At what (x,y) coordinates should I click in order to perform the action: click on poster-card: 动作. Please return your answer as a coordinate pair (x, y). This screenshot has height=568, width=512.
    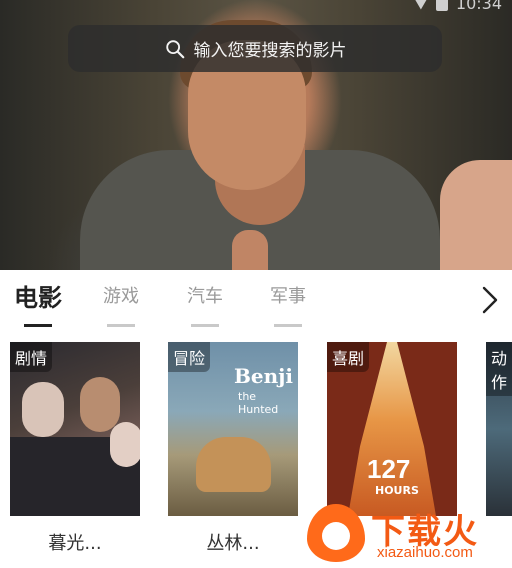
    Looking at the image, I should click on (499, 429).